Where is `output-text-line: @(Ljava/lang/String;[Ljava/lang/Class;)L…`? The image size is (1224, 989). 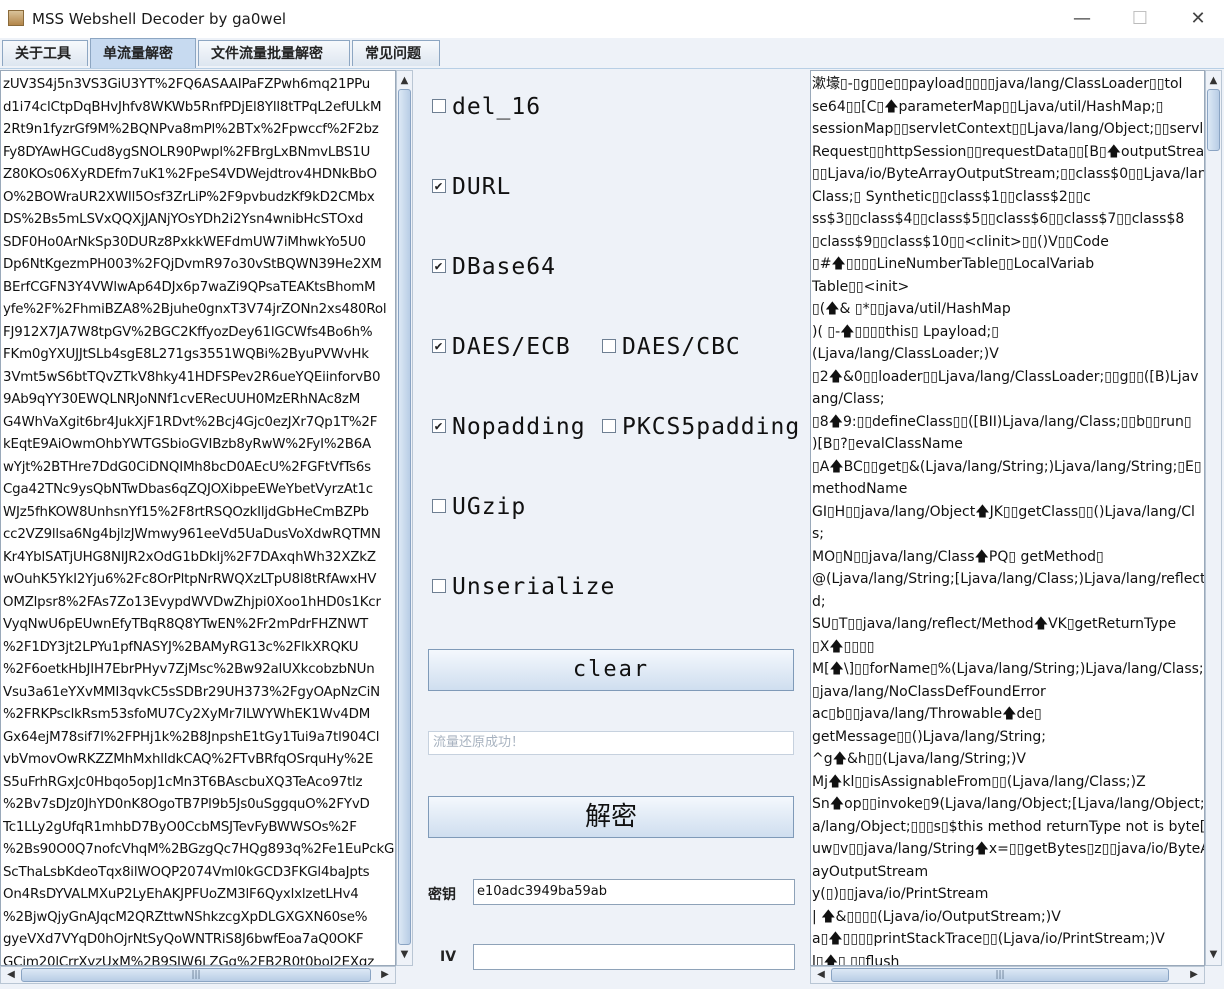 output-text-line: @(Ljava/lang/String;[Ljava/lang/Class;)L… is located at coordinates (1008, 579).